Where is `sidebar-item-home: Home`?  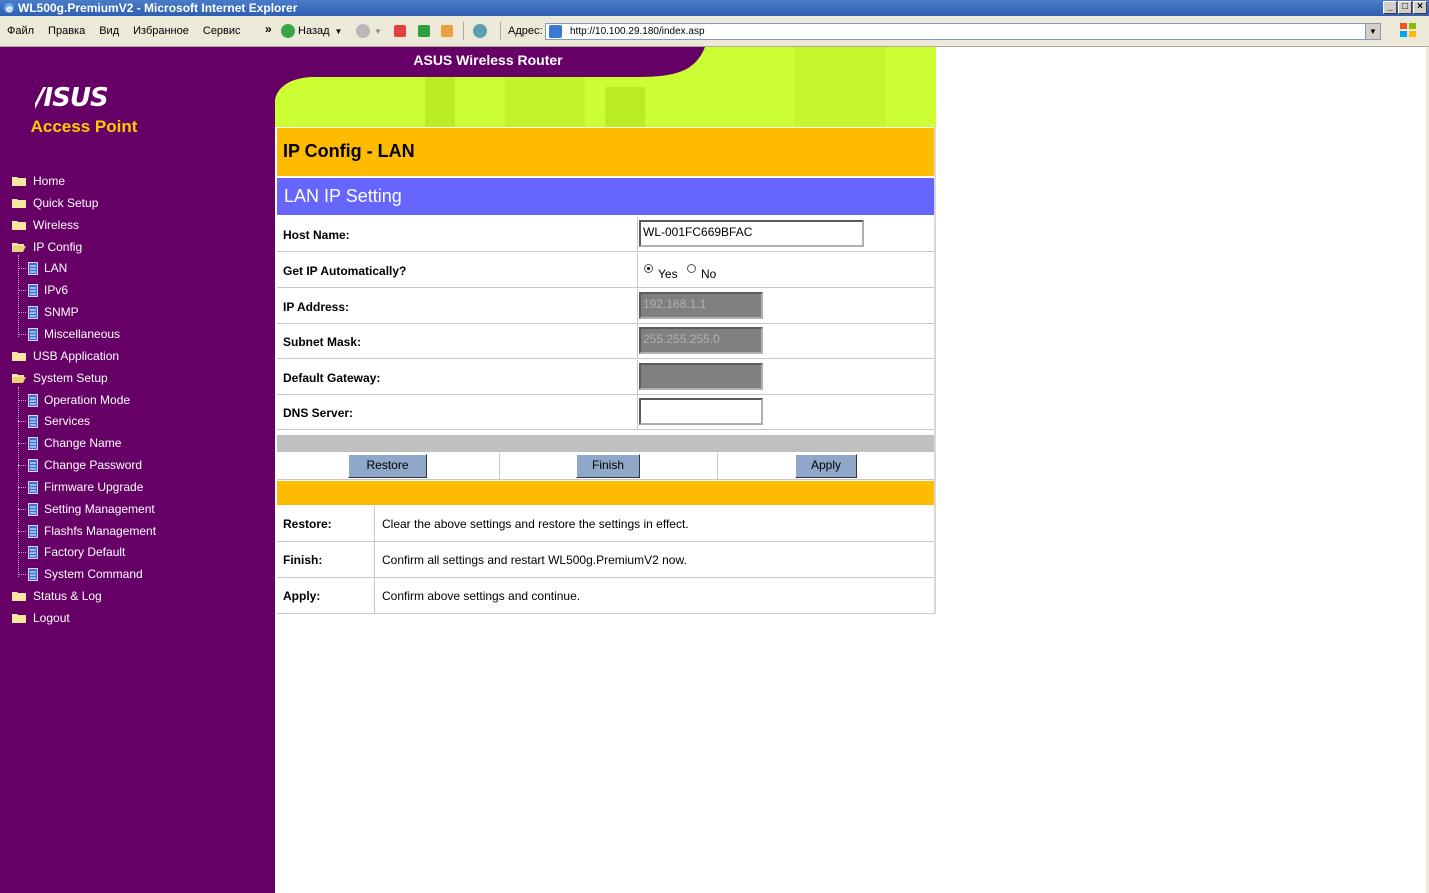 sidebar-item-home: Home is located at coordinates (38, 181).